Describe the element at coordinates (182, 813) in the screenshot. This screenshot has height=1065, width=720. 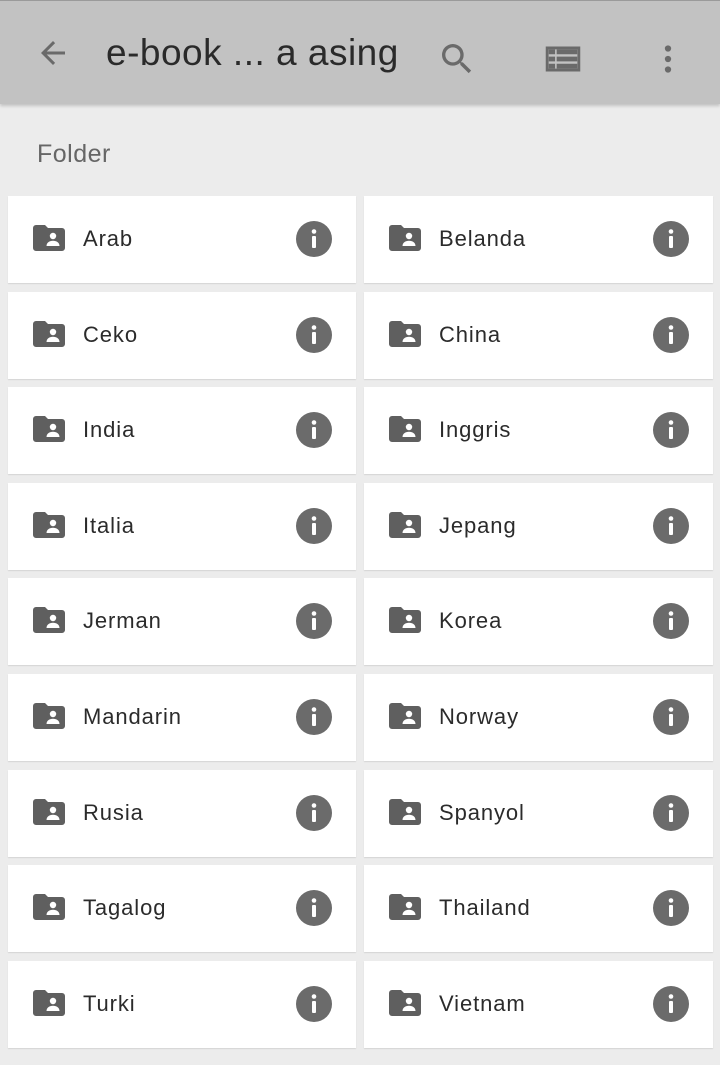
I see `folder-card: Rusia` at that location.